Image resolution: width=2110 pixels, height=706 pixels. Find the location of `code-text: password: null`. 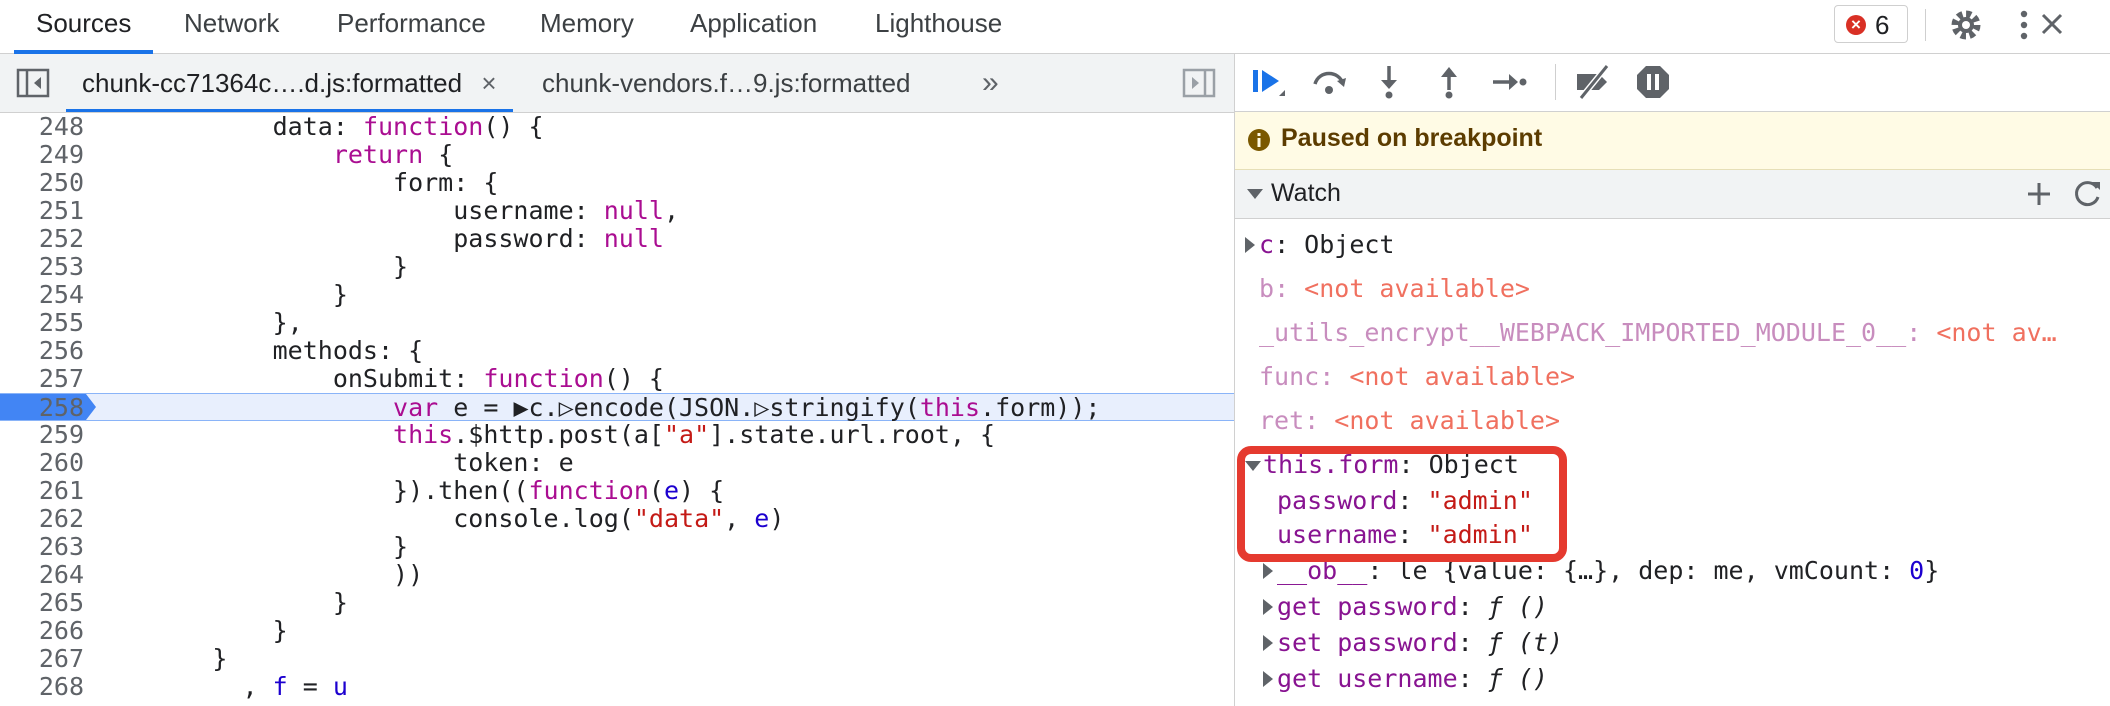

code-text: password: null is located at coordinates (378, 238).